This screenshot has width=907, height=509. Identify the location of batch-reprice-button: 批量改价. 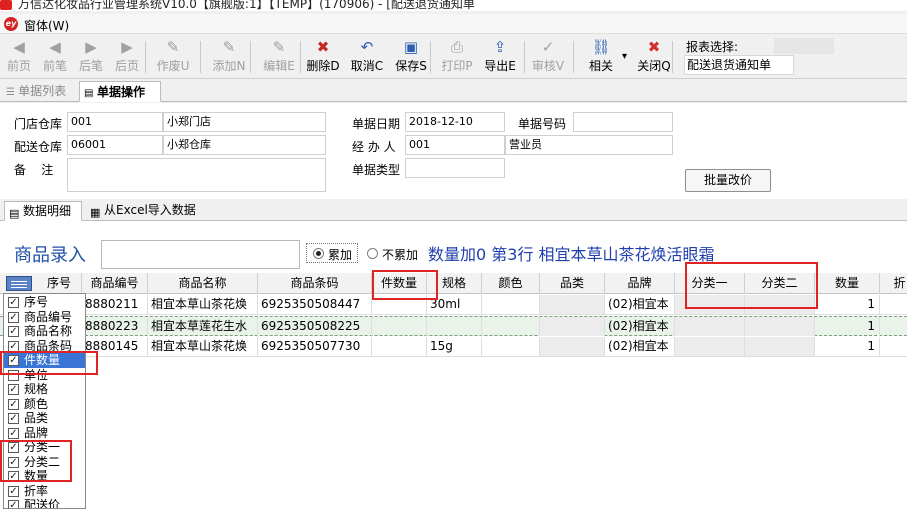
(728, 180).